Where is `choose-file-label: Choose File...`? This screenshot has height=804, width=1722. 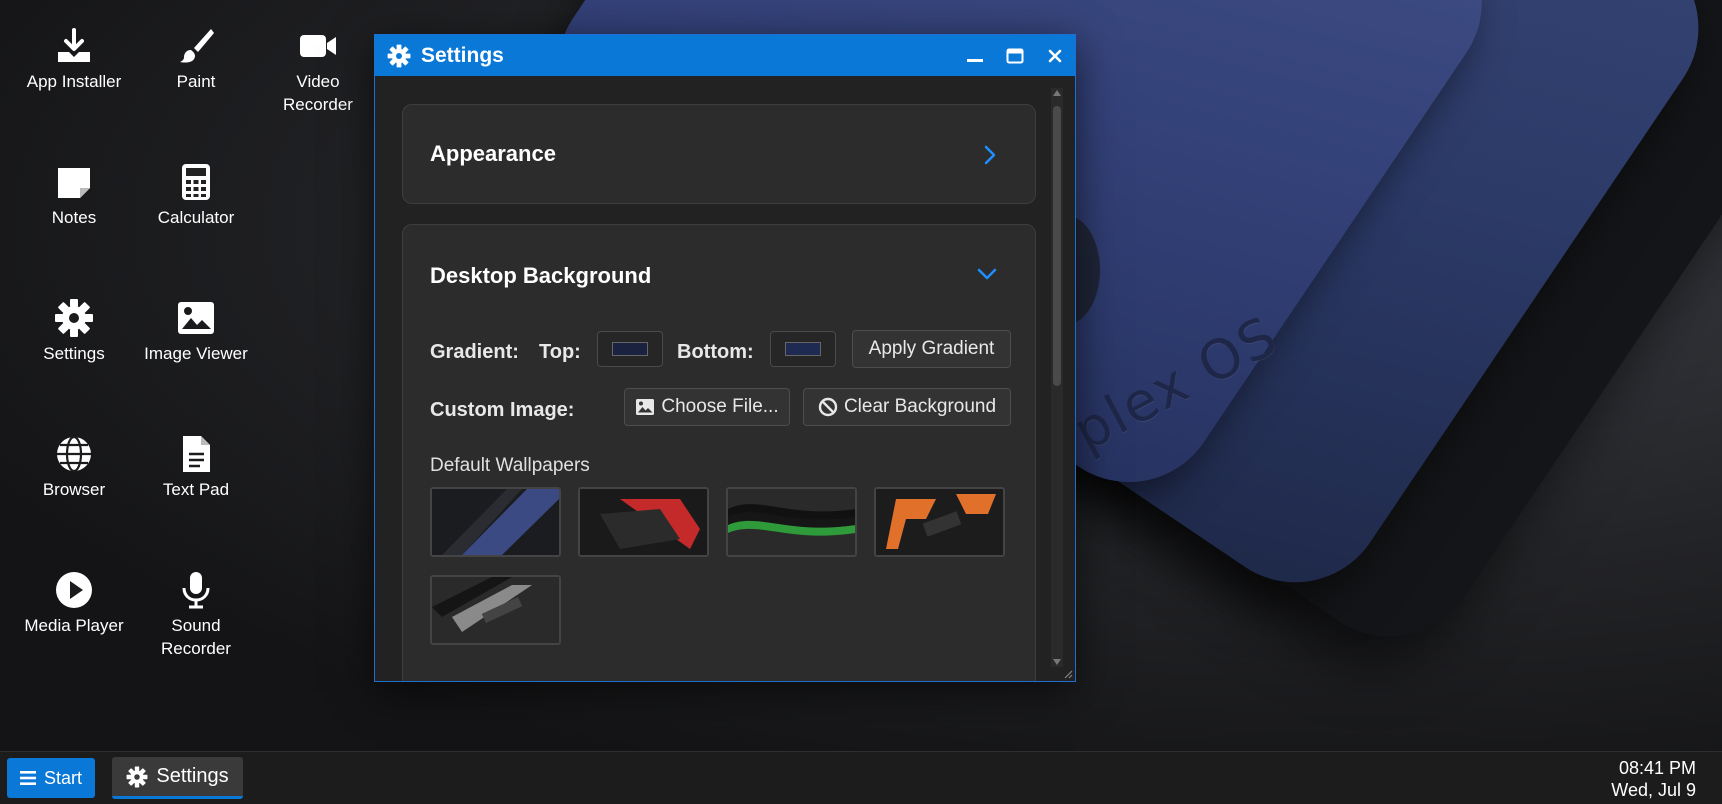 choose-file-label: Choose File... is located at coordinates (720, 406).